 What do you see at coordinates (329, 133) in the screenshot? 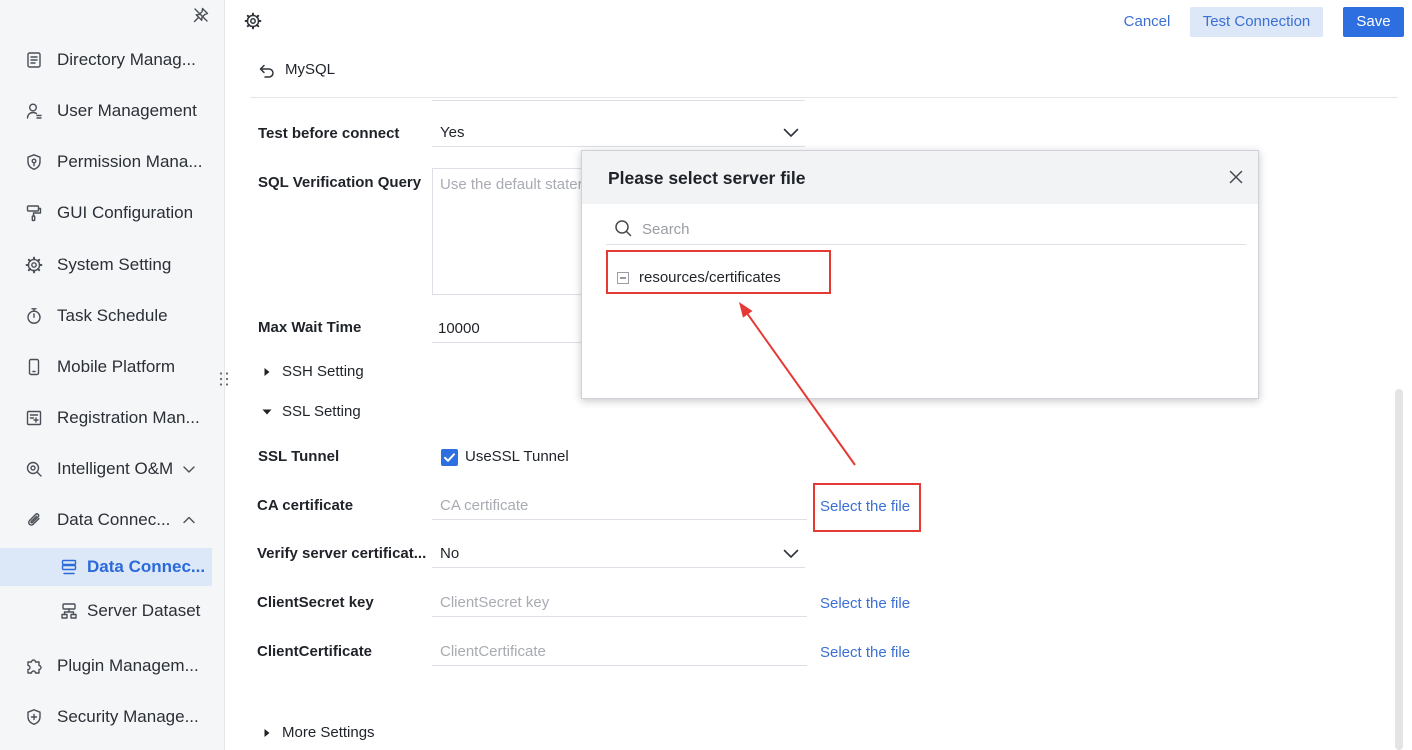
I see `test-before-connect-label: Test before connect` at bounding box center [329, 133].